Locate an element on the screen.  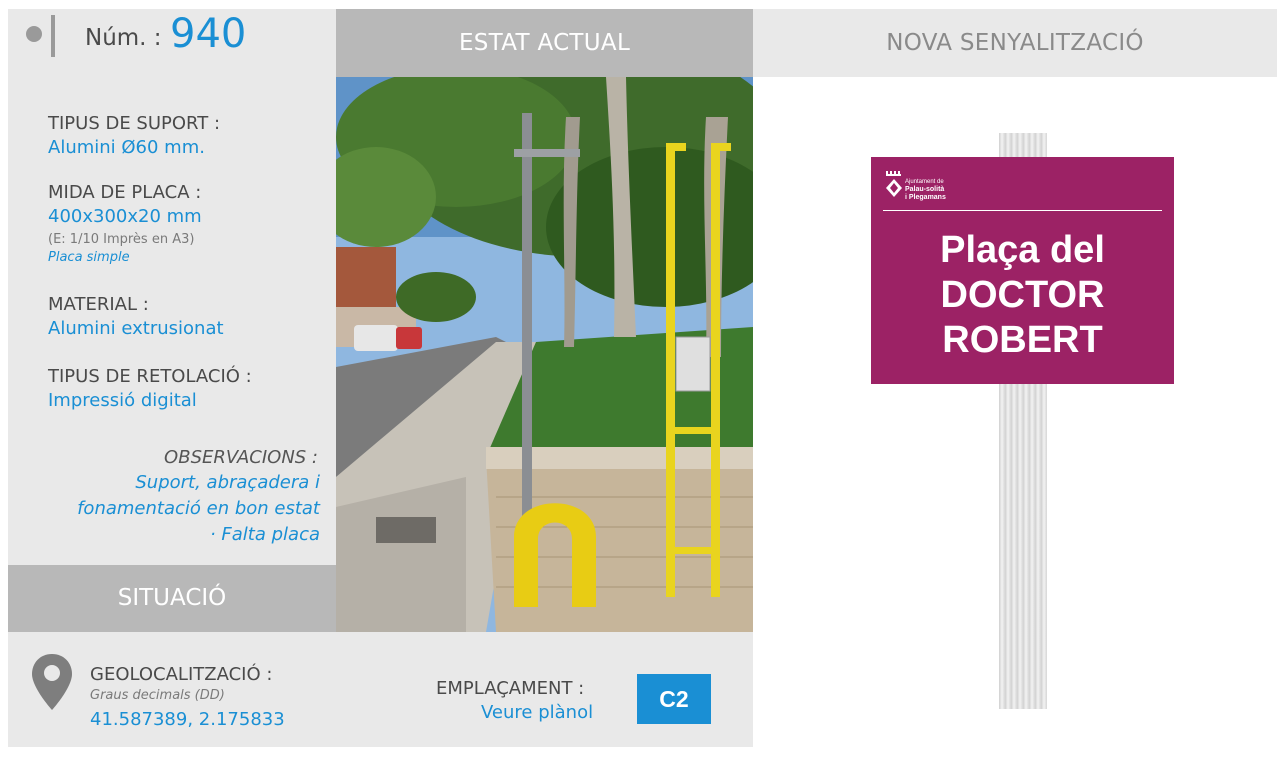
tipus-suport-value: Alumini Ø60 mm. is located at coordinates (126, 147).